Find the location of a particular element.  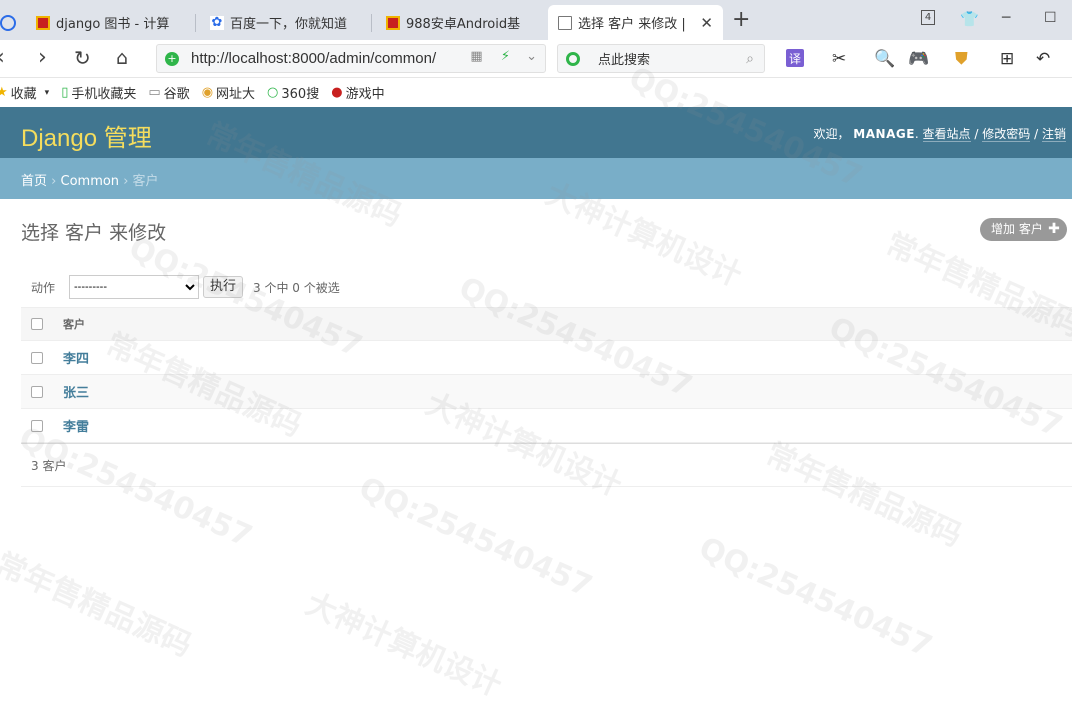

bookmark-label: 360搜 is located at coordinates (300, 94).